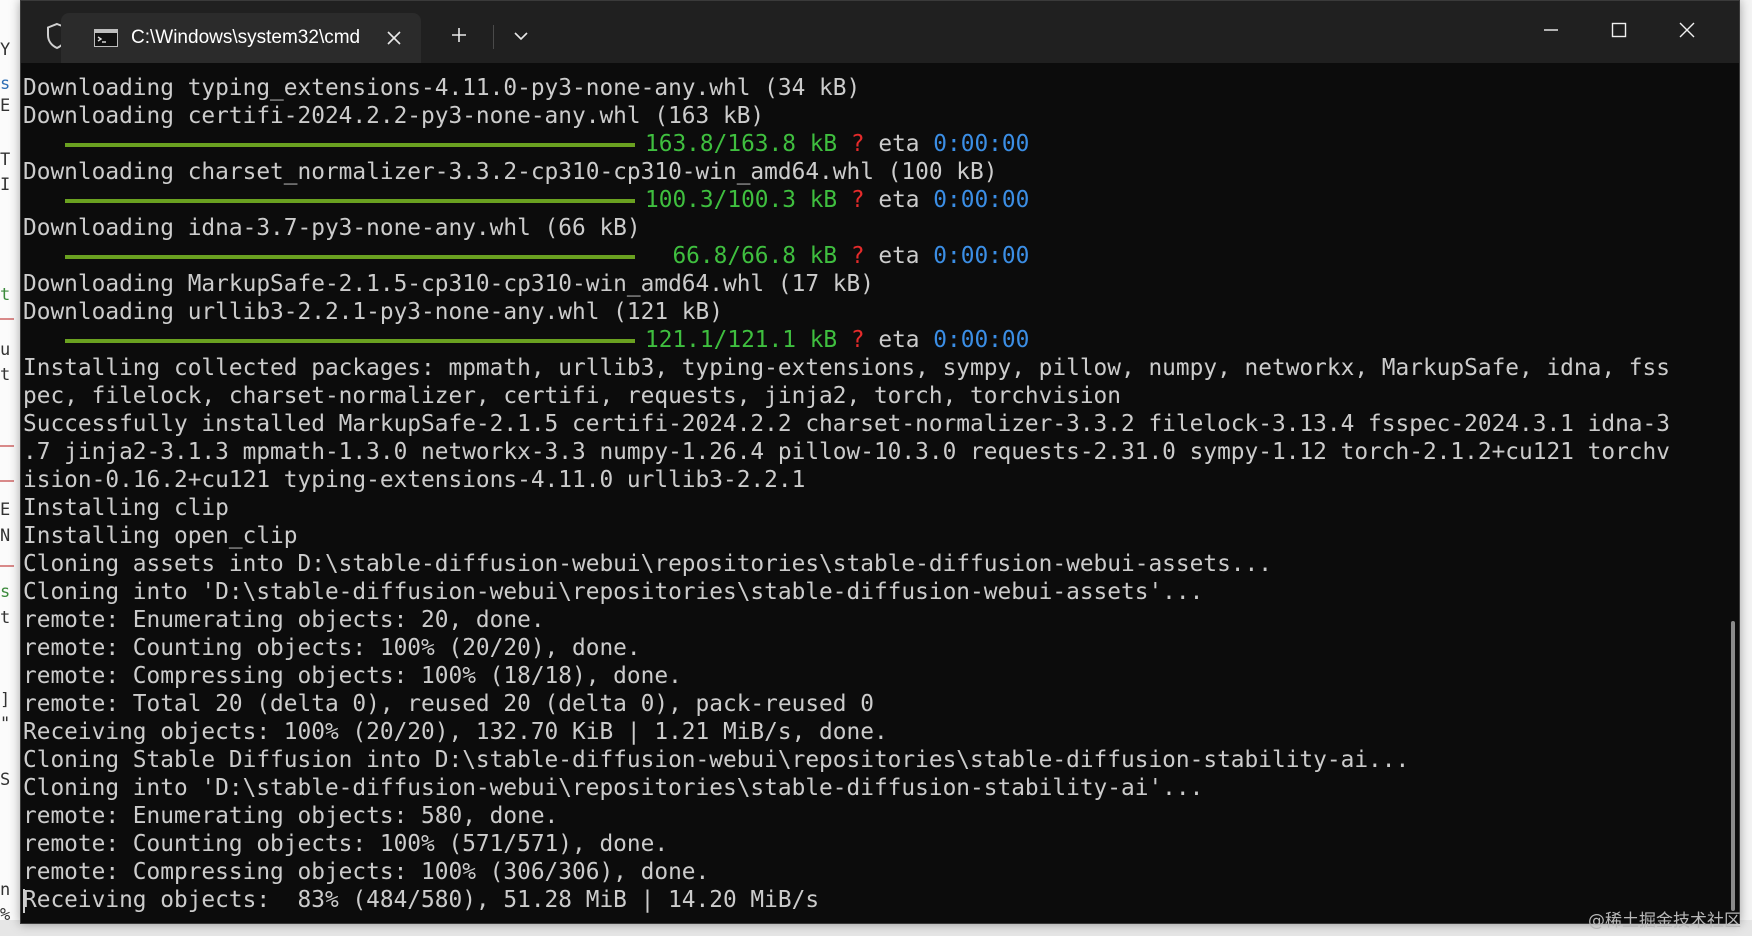 This screenshot has height=936, width=1752. What do you see at coordinates (5, 185) in the screenshot?
I see `bg-glyph: I` at bounding box center [5, 185].